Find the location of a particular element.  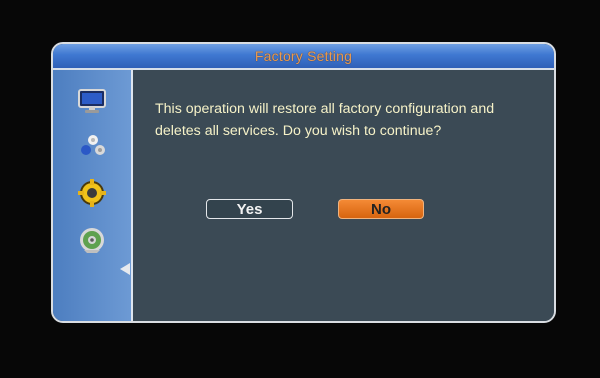

no-button: No is located at coordinates (381, 209).